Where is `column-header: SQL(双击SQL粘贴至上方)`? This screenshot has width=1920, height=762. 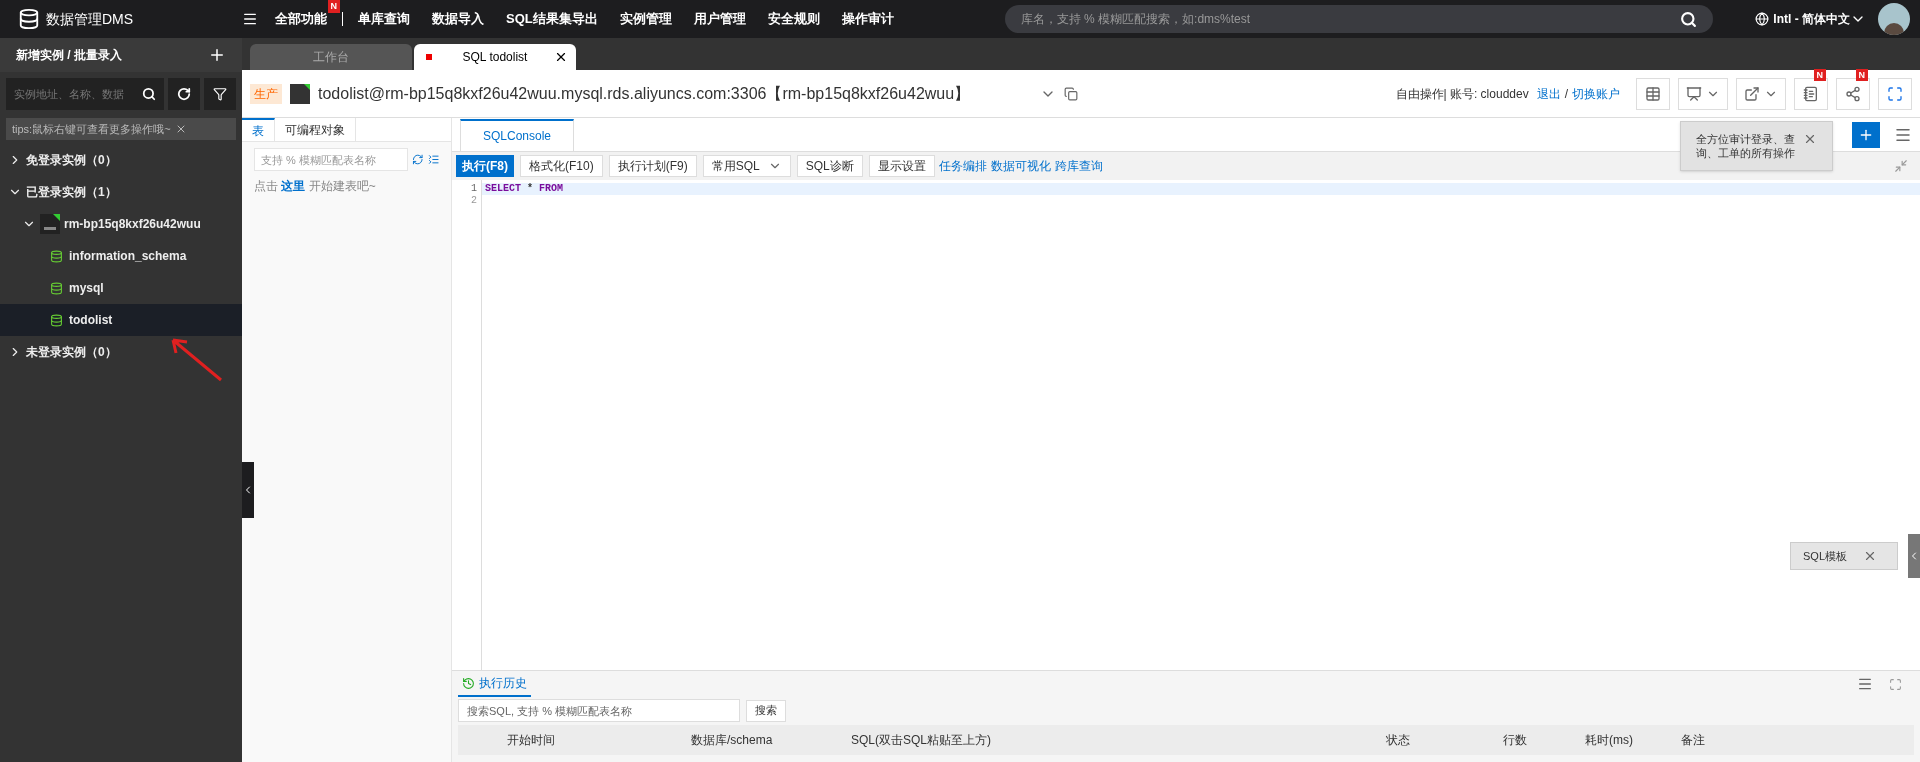
column-header: SQL(双击SQL粘贴至上方) is located at coordinates (1118, 740).